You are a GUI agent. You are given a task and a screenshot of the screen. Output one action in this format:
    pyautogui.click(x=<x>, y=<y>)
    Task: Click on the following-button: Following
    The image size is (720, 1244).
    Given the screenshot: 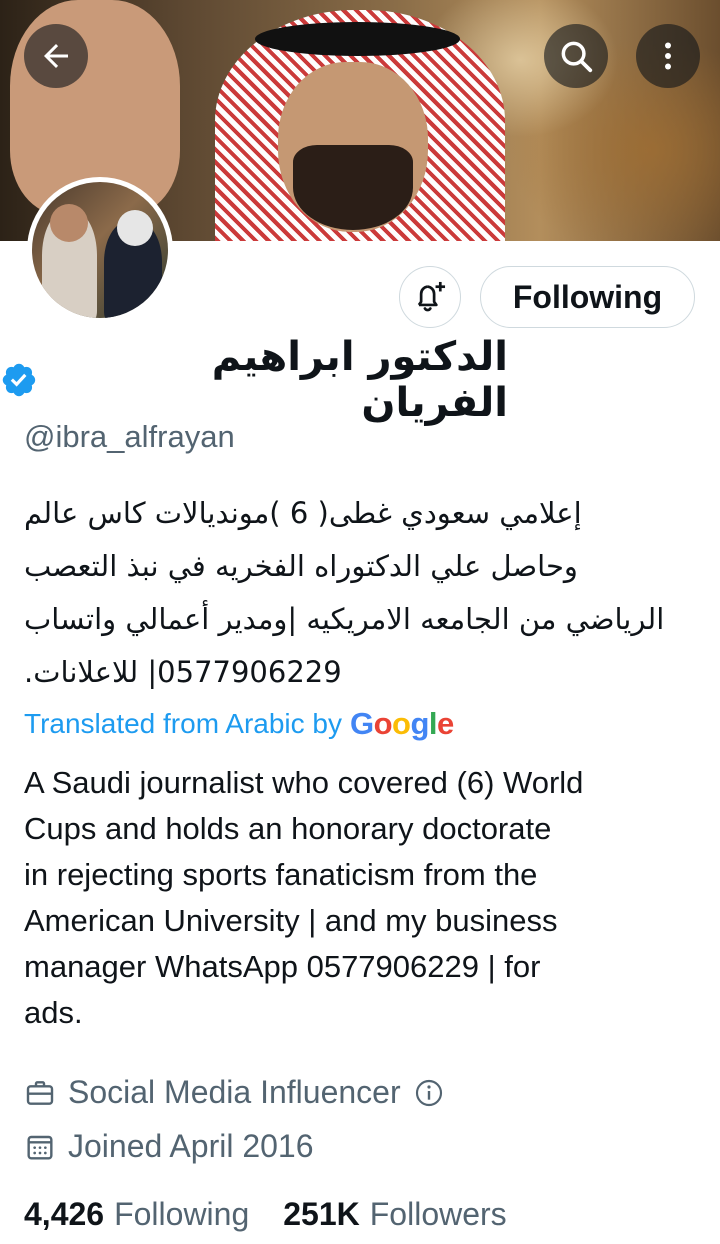 What is the action you would take?
    pyautogui.click(x=587, y=297)
    